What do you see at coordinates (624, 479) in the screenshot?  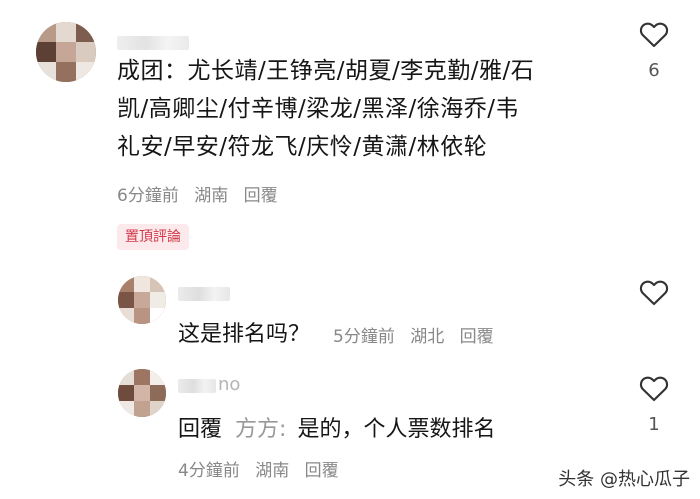 I see `watermark: 头条 @热心瓜子` at bounding box center [624, 479].